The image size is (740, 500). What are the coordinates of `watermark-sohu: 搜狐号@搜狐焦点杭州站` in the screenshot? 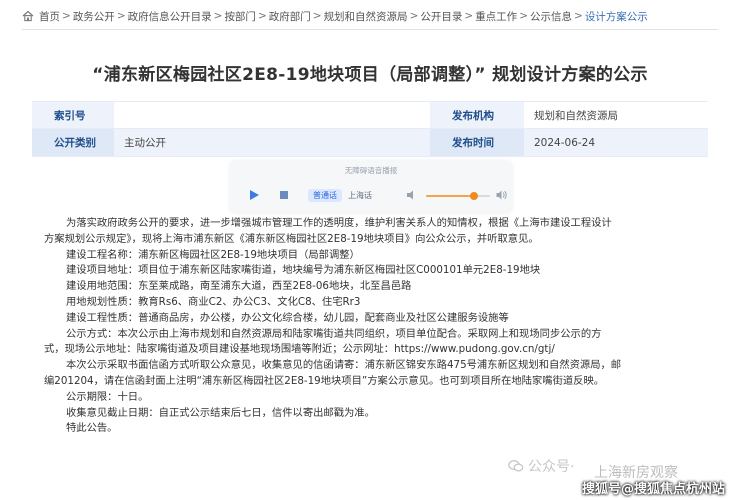 It's located at (654, 489).